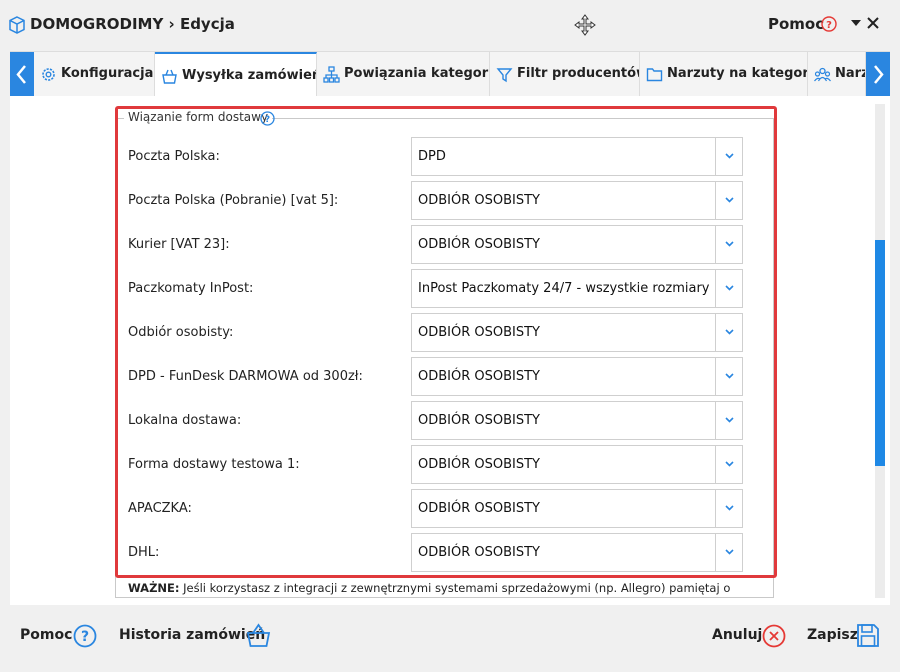  What do you see at coordinates (48, 74) in the screenshot?
I see `gear-icon` at bounding box center [48, 74].